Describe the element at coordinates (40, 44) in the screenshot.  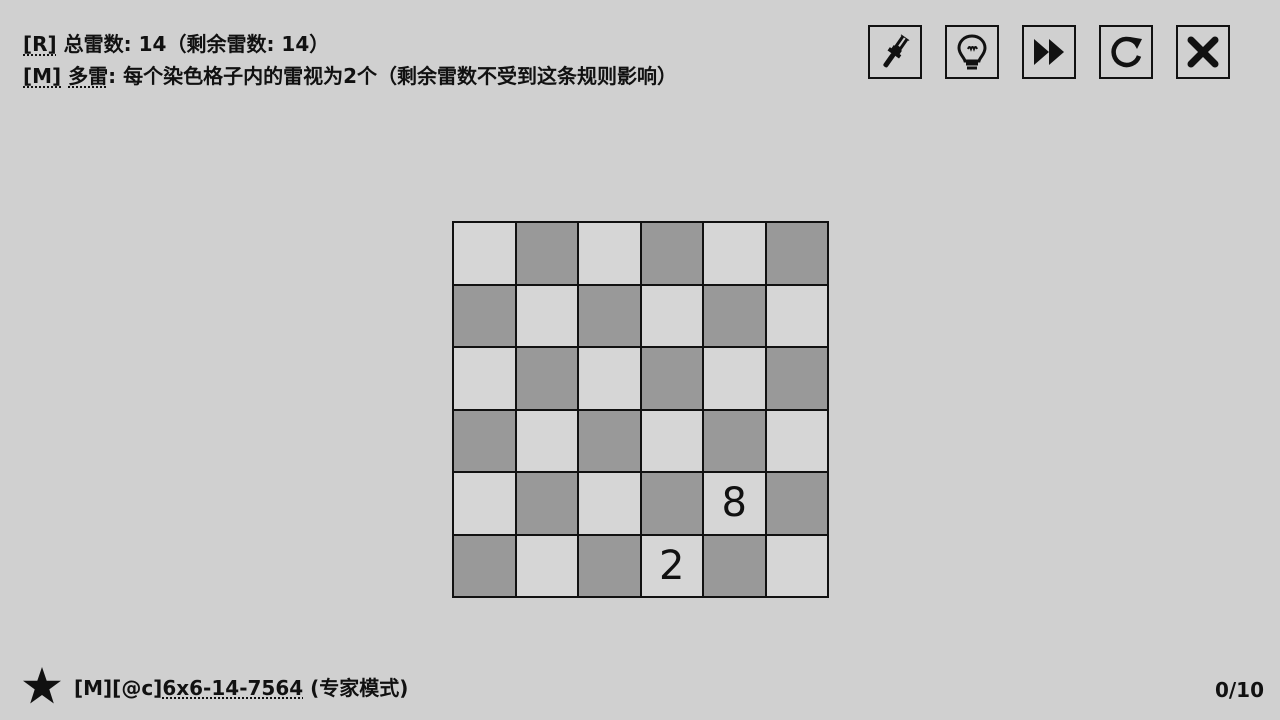
I see `rule-tag-r: [R]` at that location.